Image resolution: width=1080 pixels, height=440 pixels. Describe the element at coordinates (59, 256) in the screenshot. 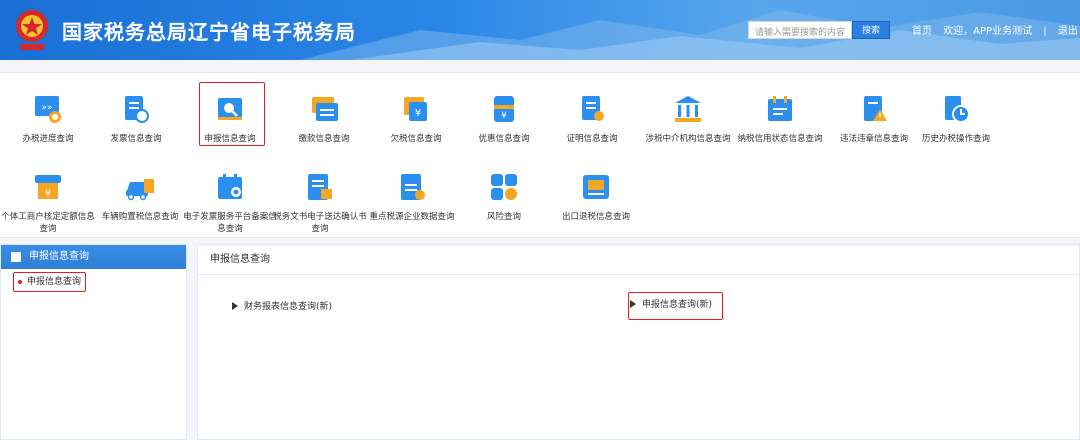

I see `sidebar-title: 申报信息查询` at that location.